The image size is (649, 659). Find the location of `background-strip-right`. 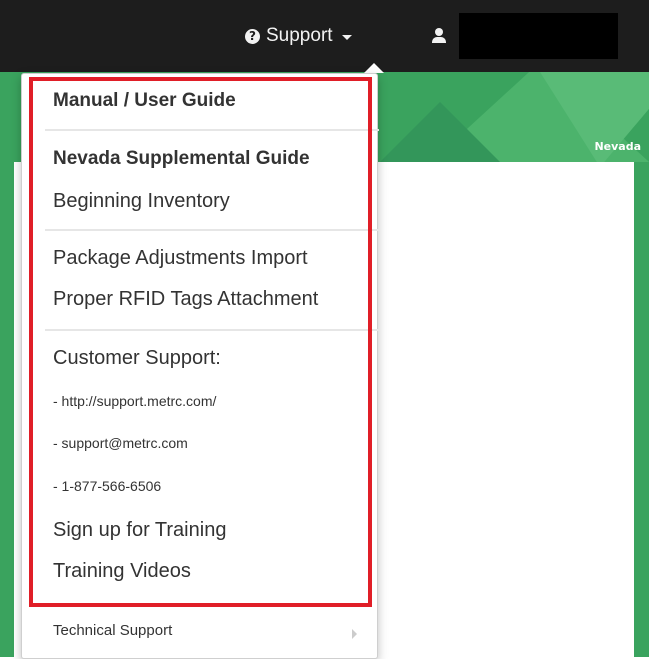

background-strip-right is located at coordinates (641, 409).